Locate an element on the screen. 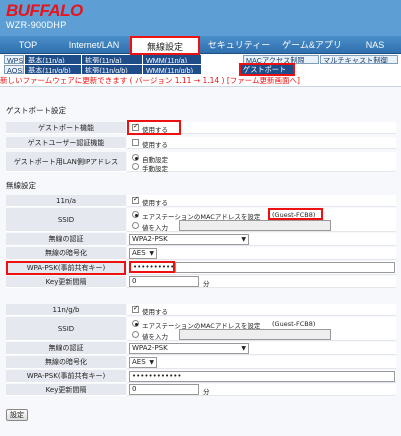 Image resolution: width=401 pixels, height=436 pixels. ssid-g-input-radio is located at coordinates (135, 334).